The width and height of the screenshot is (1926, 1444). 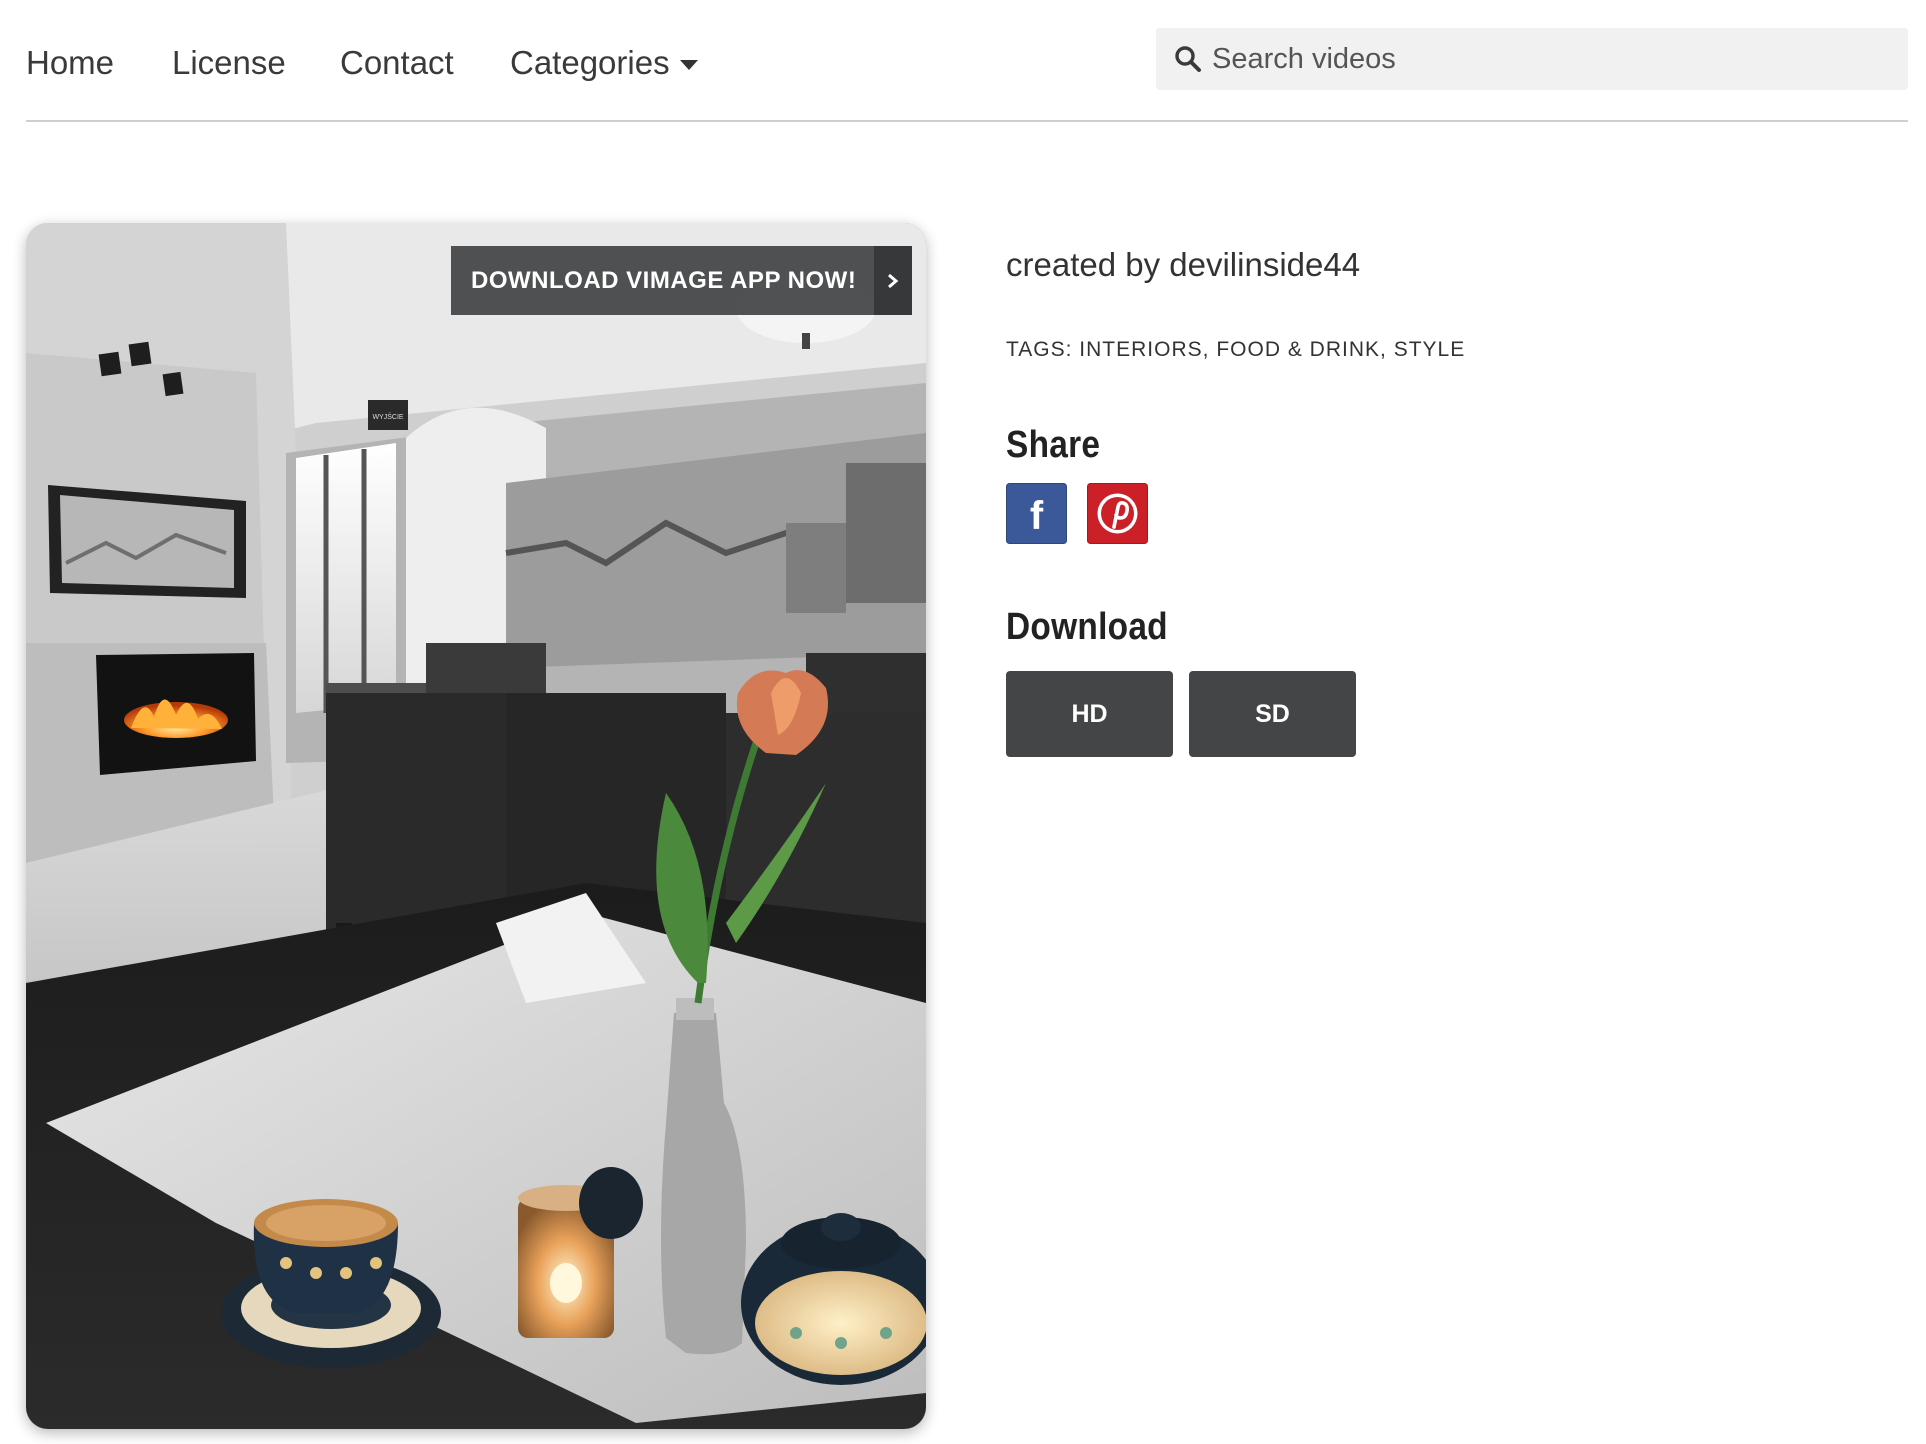 I want to click on tag-link-interiors: INTERIORS, so click(x=1140, y=349).